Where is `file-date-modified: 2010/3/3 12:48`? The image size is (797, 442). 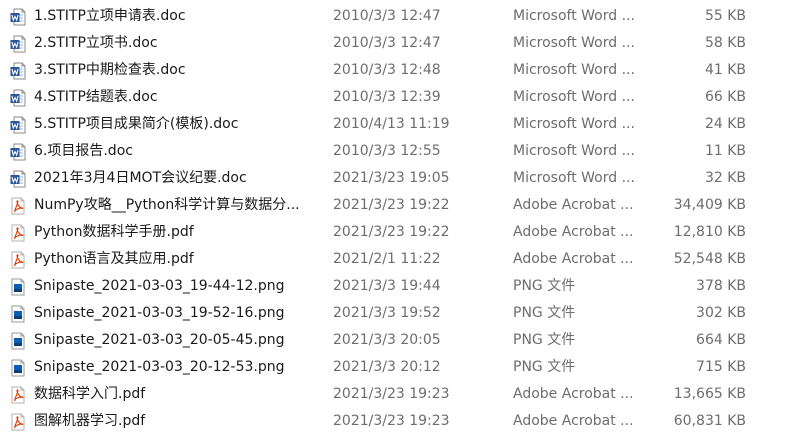 file-date-modified: 2010/3/3 12:48 is located at coordinates (387, 70).